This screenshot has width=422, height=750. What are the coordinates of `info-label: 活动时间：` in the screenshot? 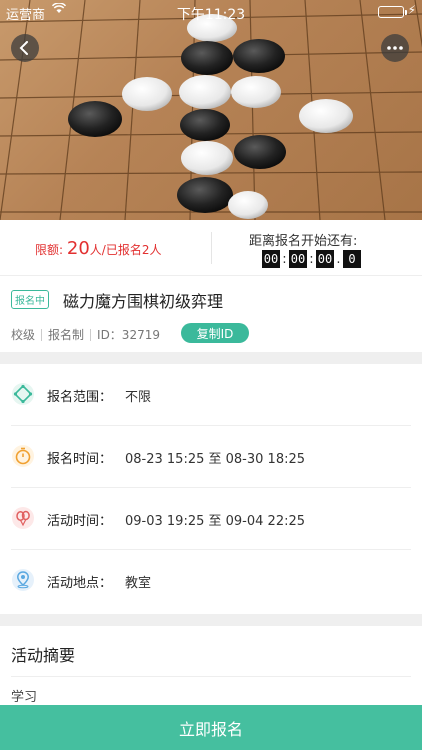 It's located at (80, 521).